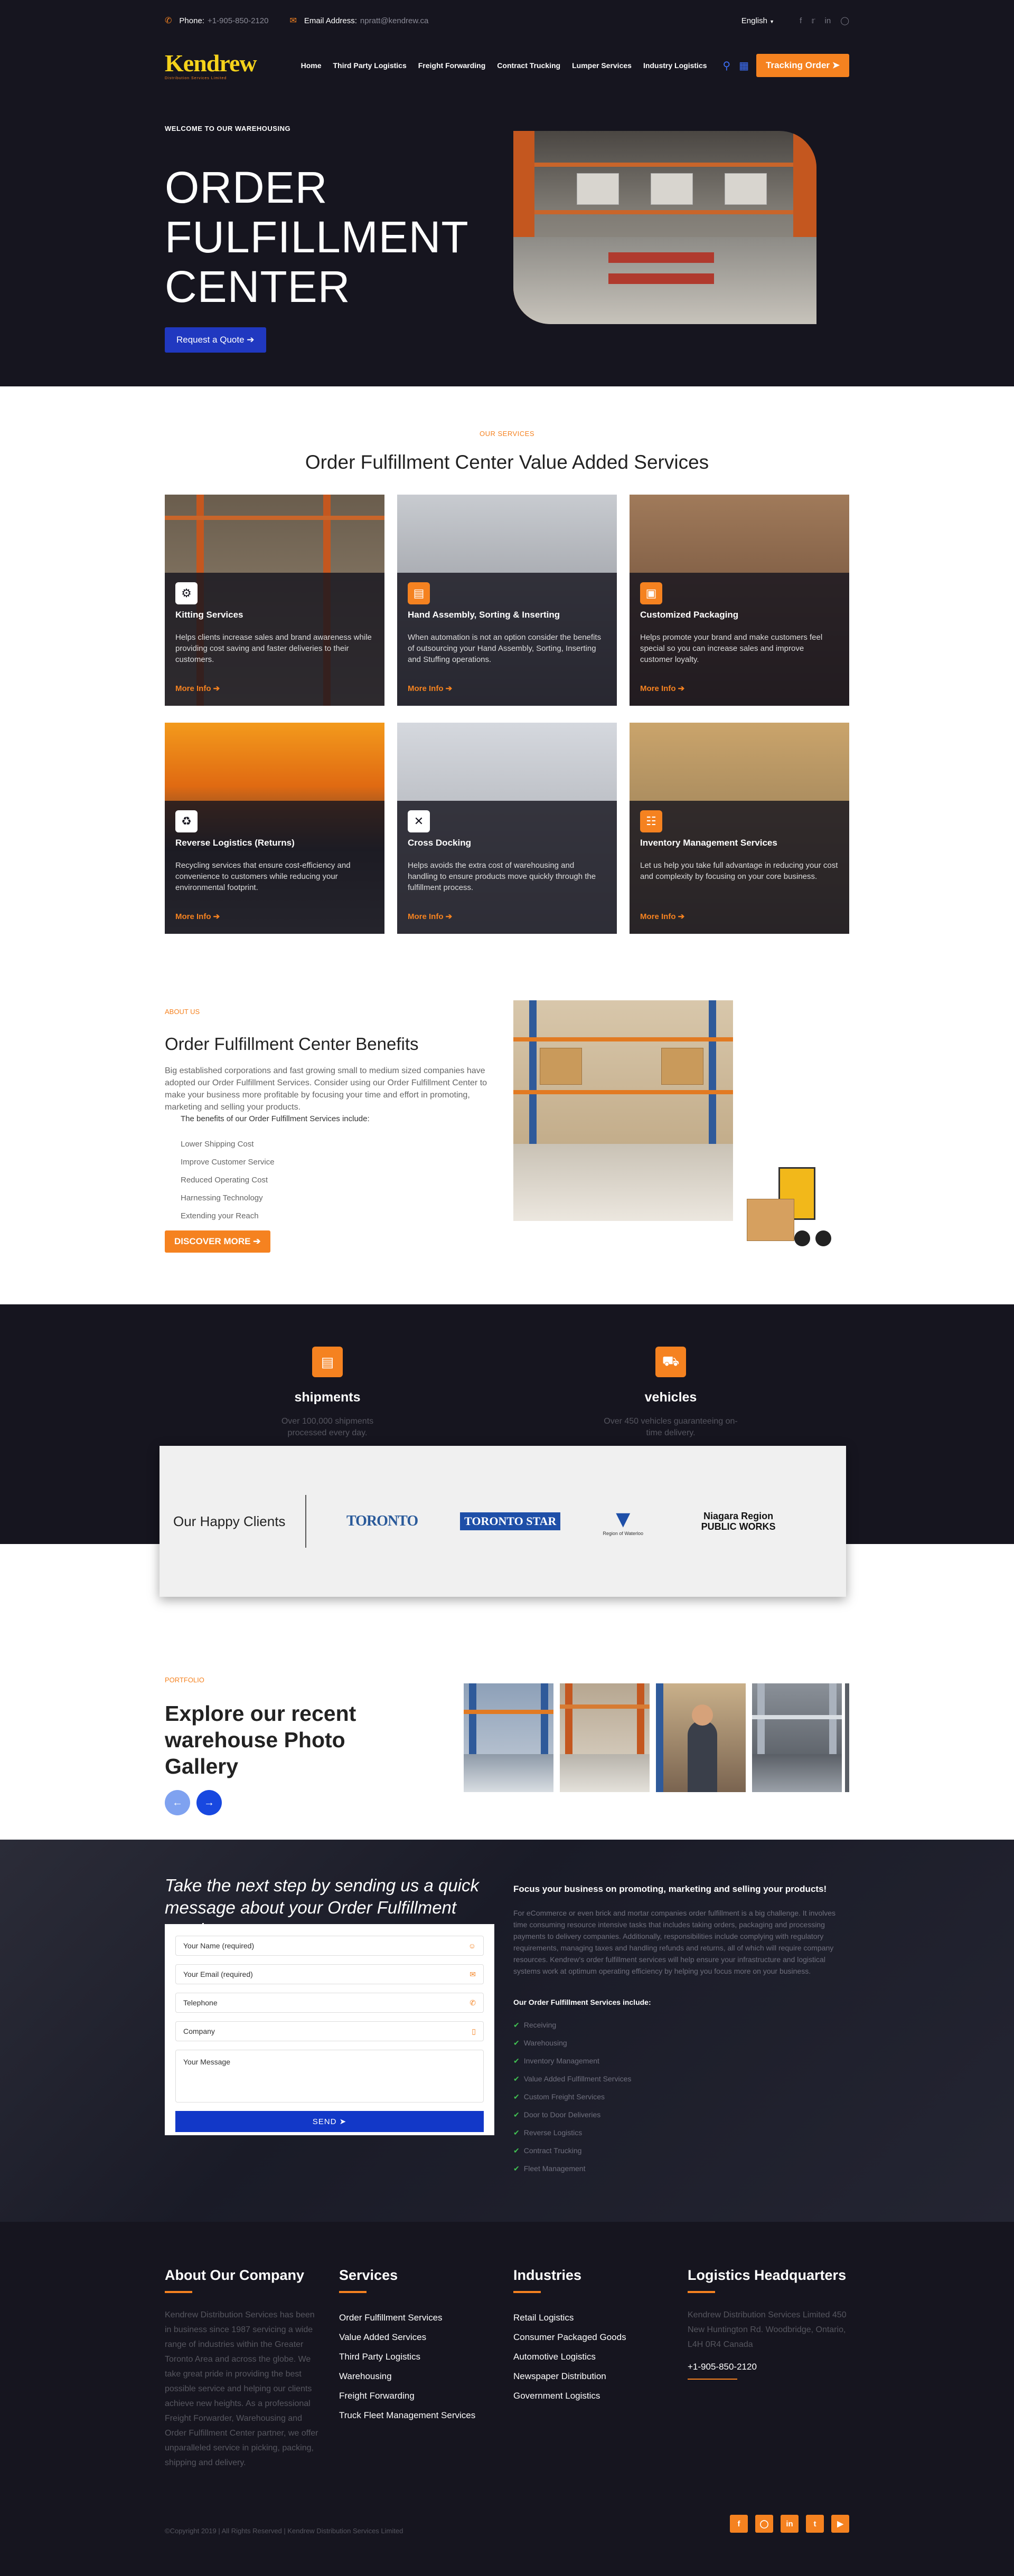  Describe the element at coordinates (815, 2524) in the screenshot. I see `twitter-icon: t` at that location.